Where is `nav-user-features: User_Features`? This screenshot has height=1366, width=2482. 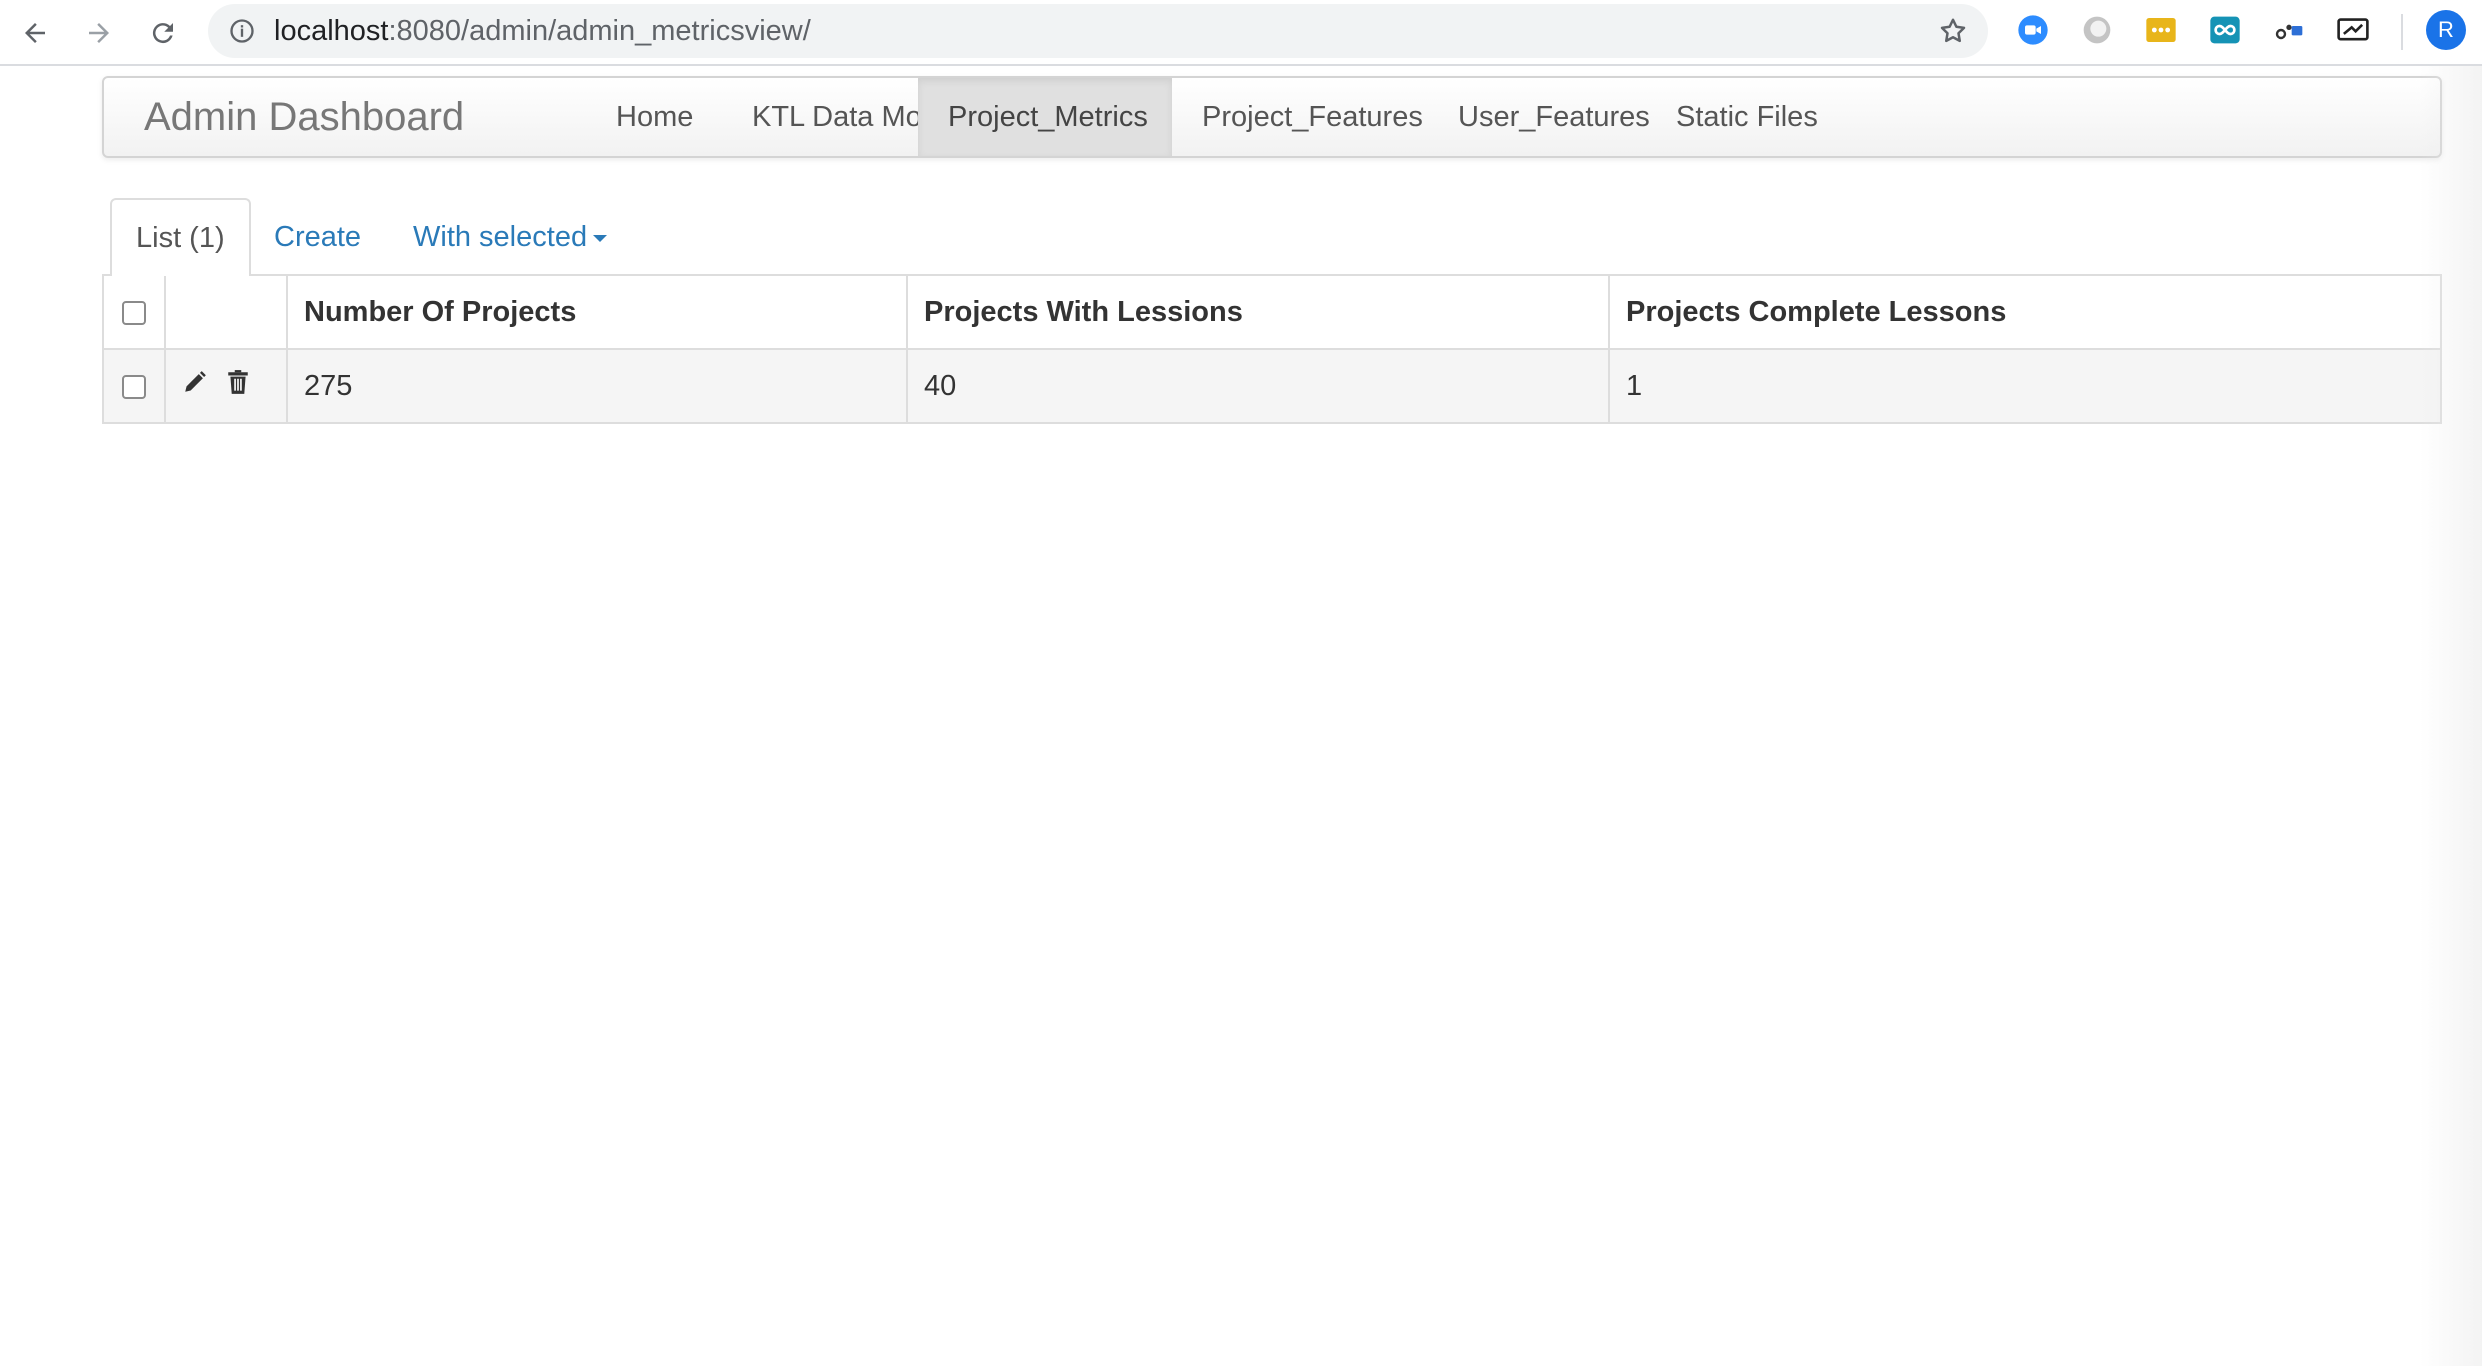 nav-user-features: User_Features is located at coordinates (1554, 117).